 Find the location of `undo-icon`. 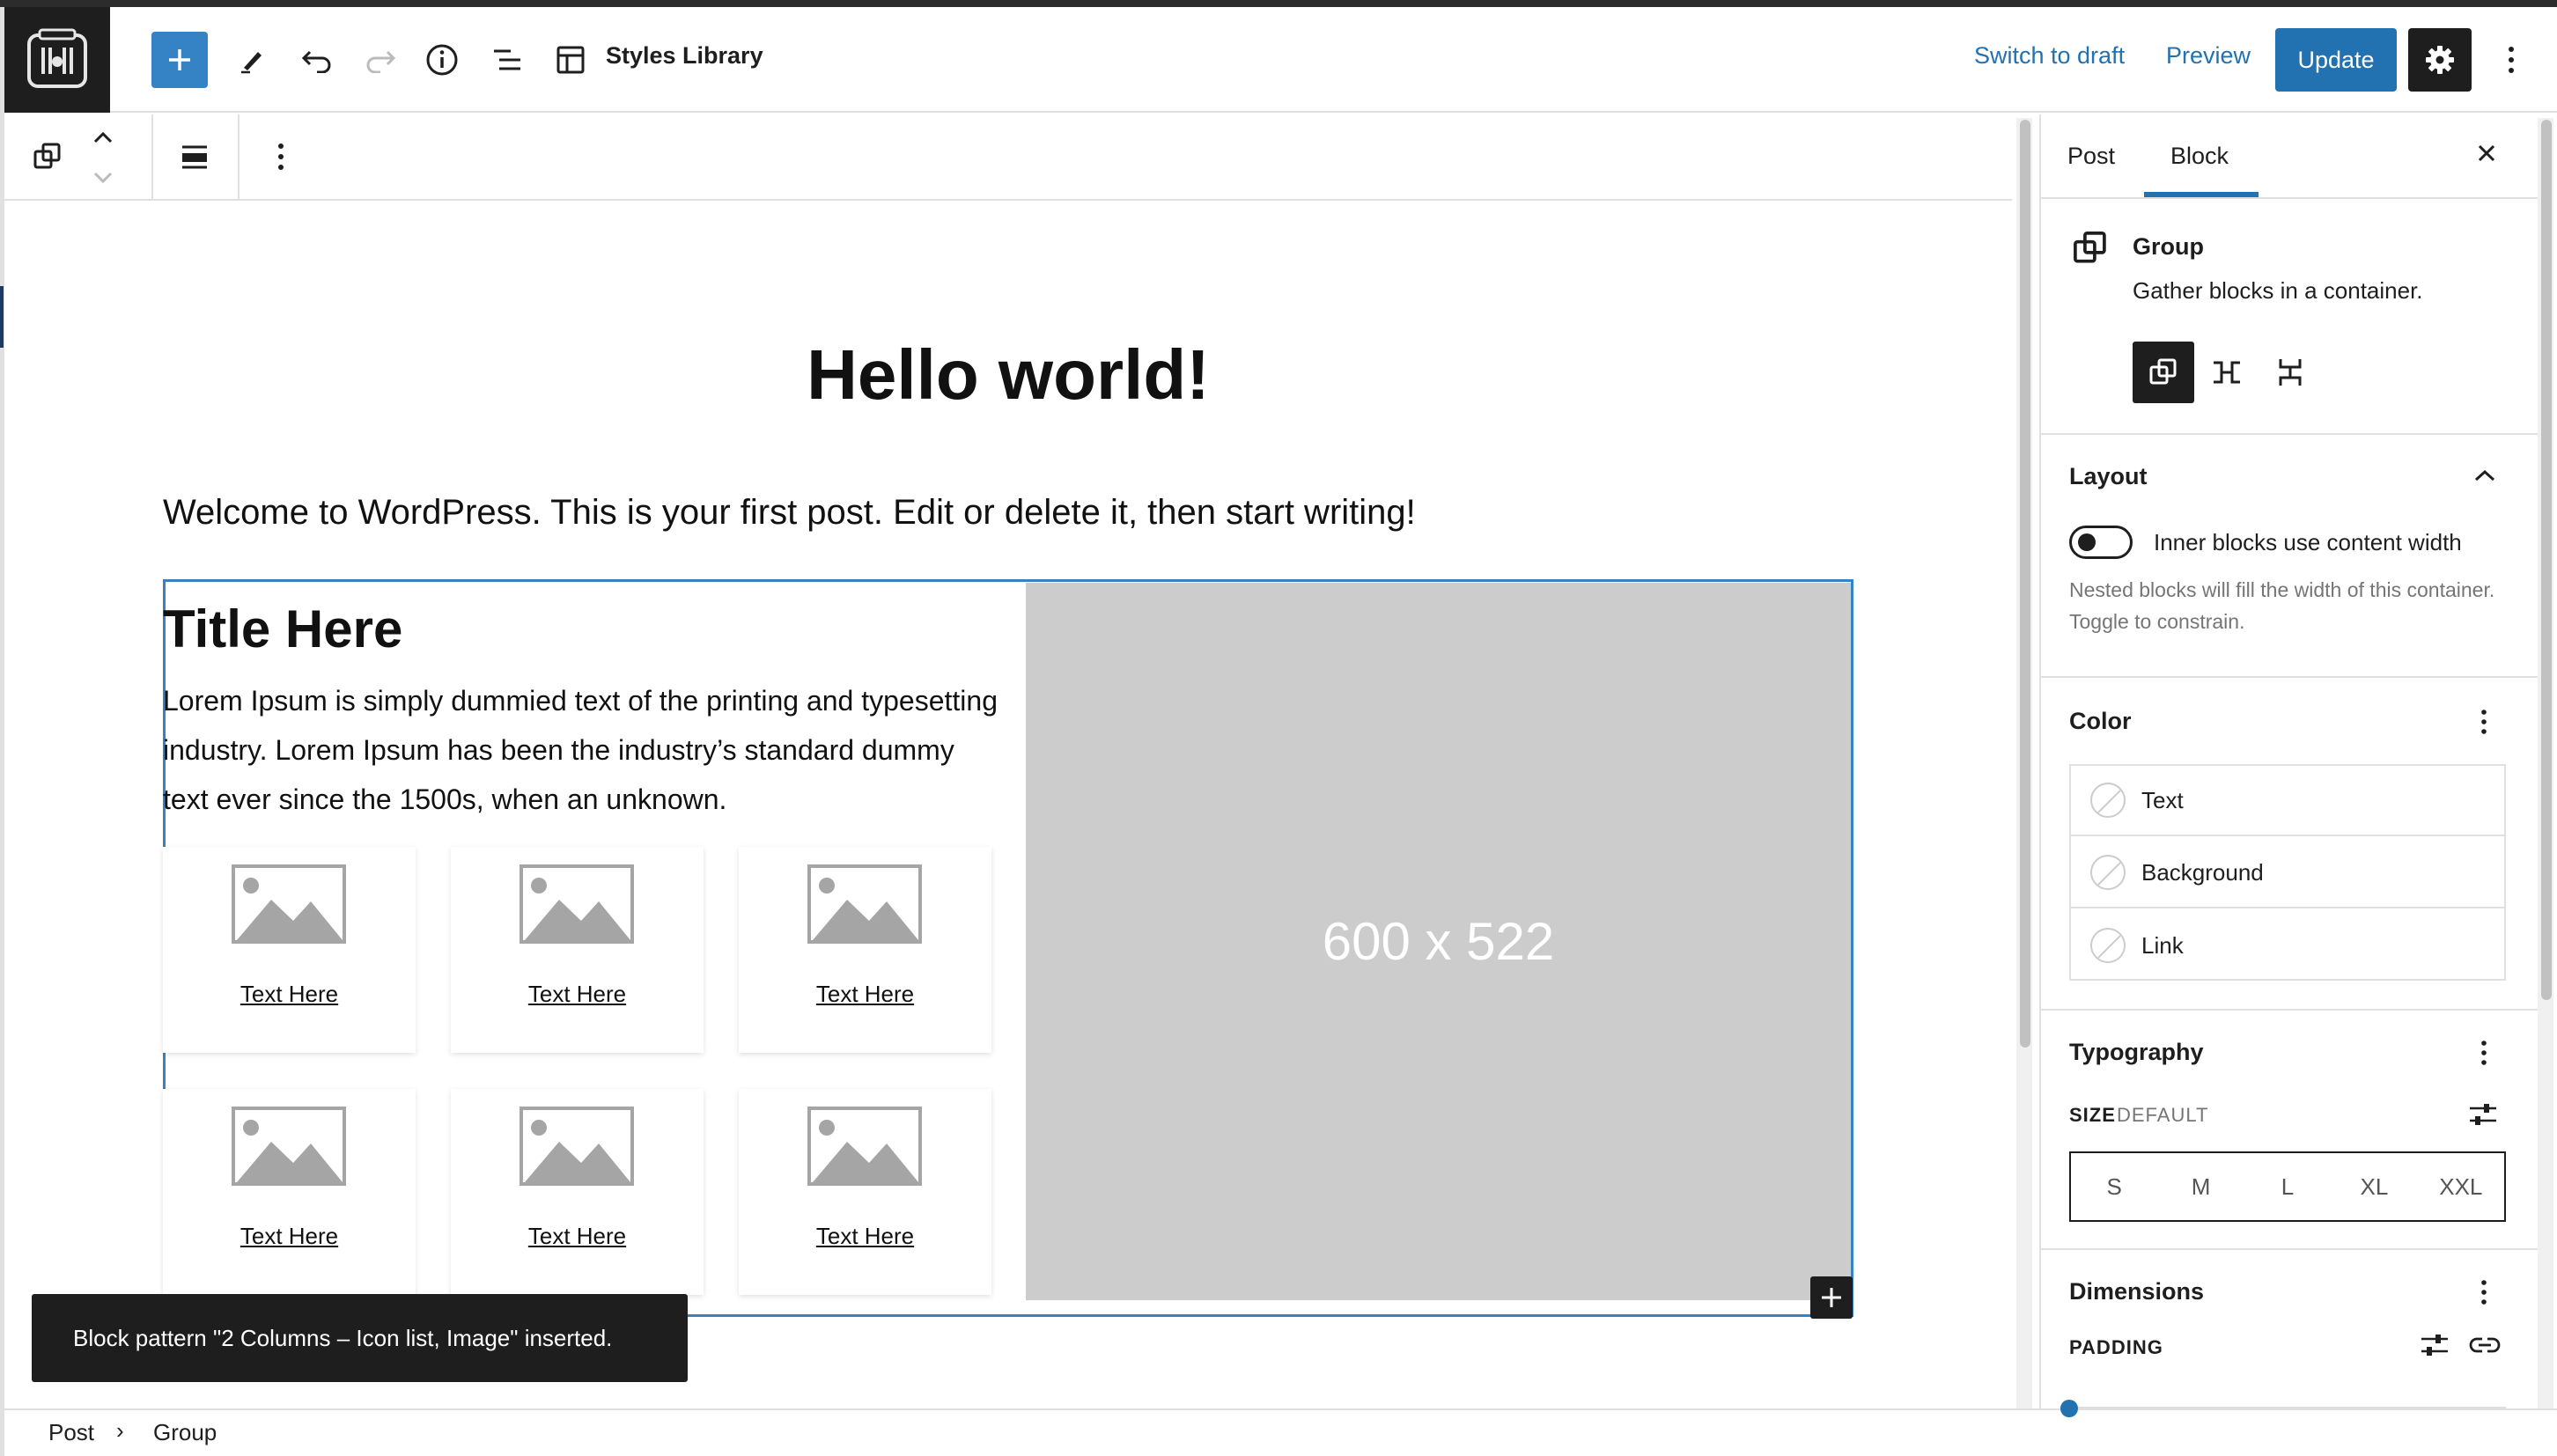

undo-icon is located at coordinates (316, 61).